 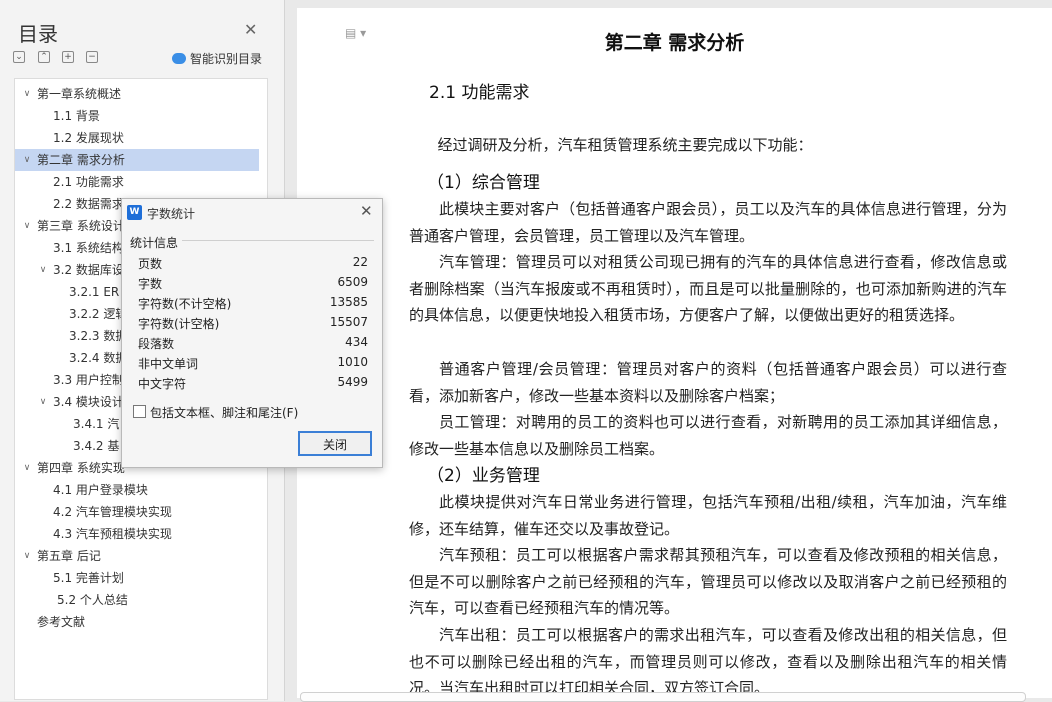 What do you see at coordinates (92, 600) in the screenshot?
I see `outline-item-label: 5.2 个人总结` at bounding box center [92, 600].